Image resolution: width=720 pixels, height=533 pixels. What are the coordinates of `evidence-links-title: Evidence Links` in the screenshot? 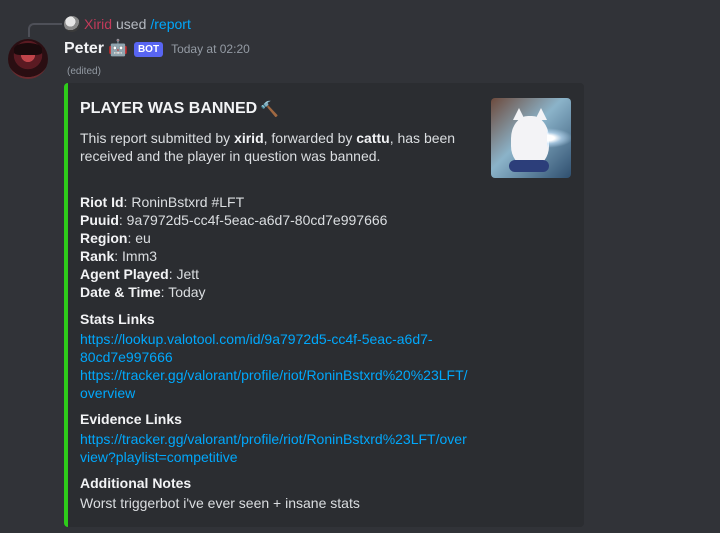 It's located at (131, 419).